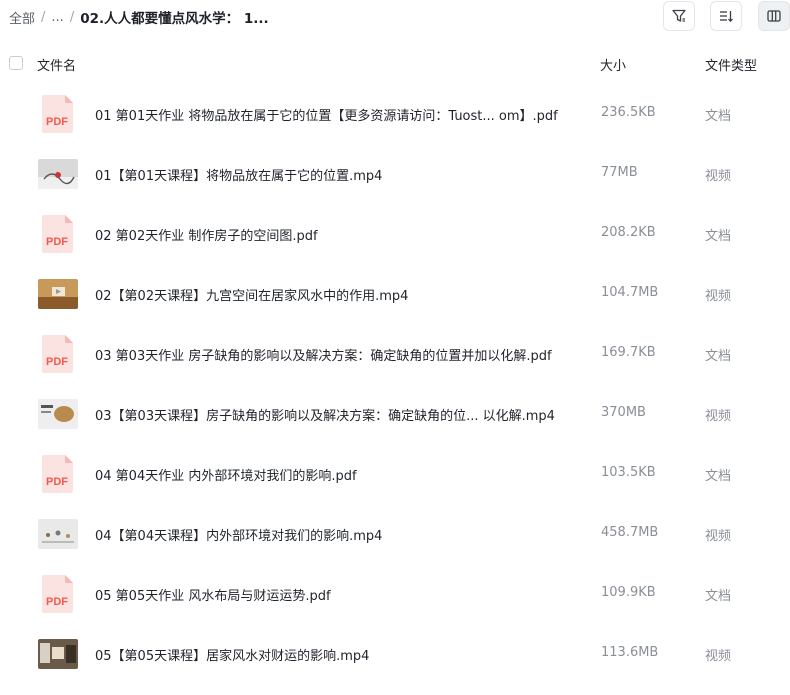 Image resolution: width=790 pixels, height=695 pixels. Describe the element at coordinates (206, 234) in the screenshot. I see `file-name: 02 第02天作业 制作房子的空间图.pdf` at that location.